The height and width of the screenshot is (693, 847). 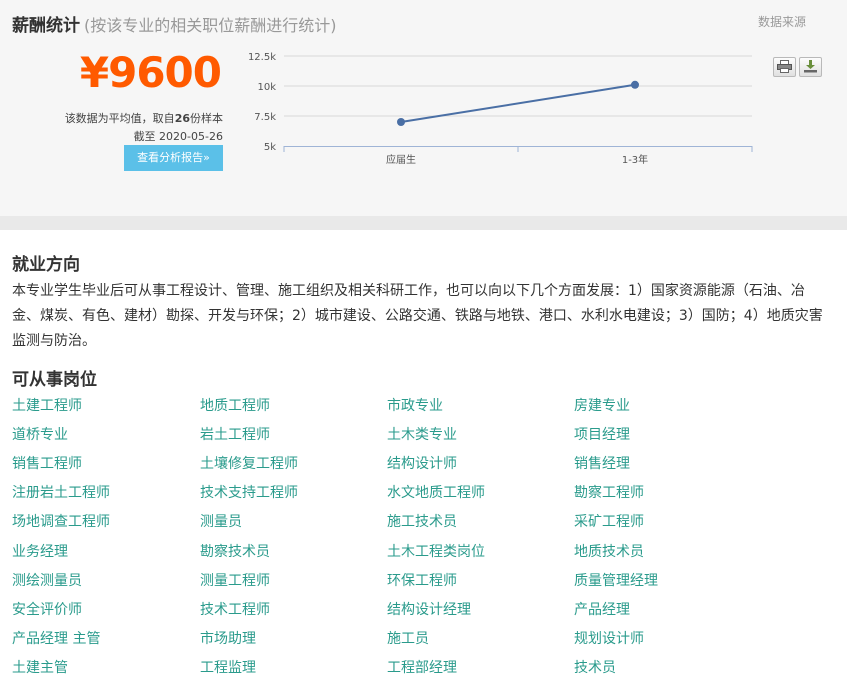 What do you see at coordinates (54, 380) in the screenshot?
I see `positions-heading: 可从事岗位` at bounding box center [54, 380].